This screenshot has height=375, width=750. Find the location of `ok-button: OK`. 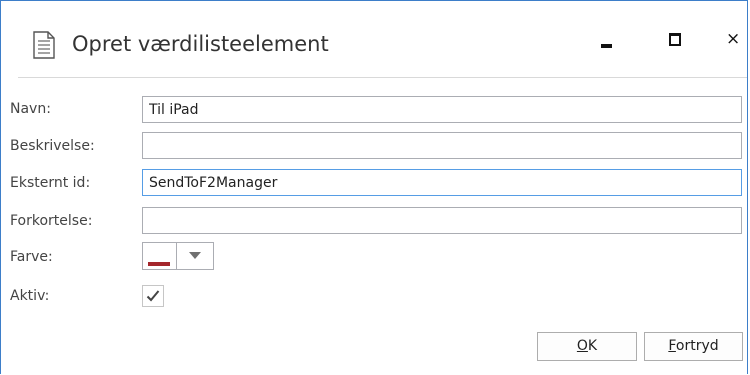

ok-button: OK is located at coordinates (587, 346).